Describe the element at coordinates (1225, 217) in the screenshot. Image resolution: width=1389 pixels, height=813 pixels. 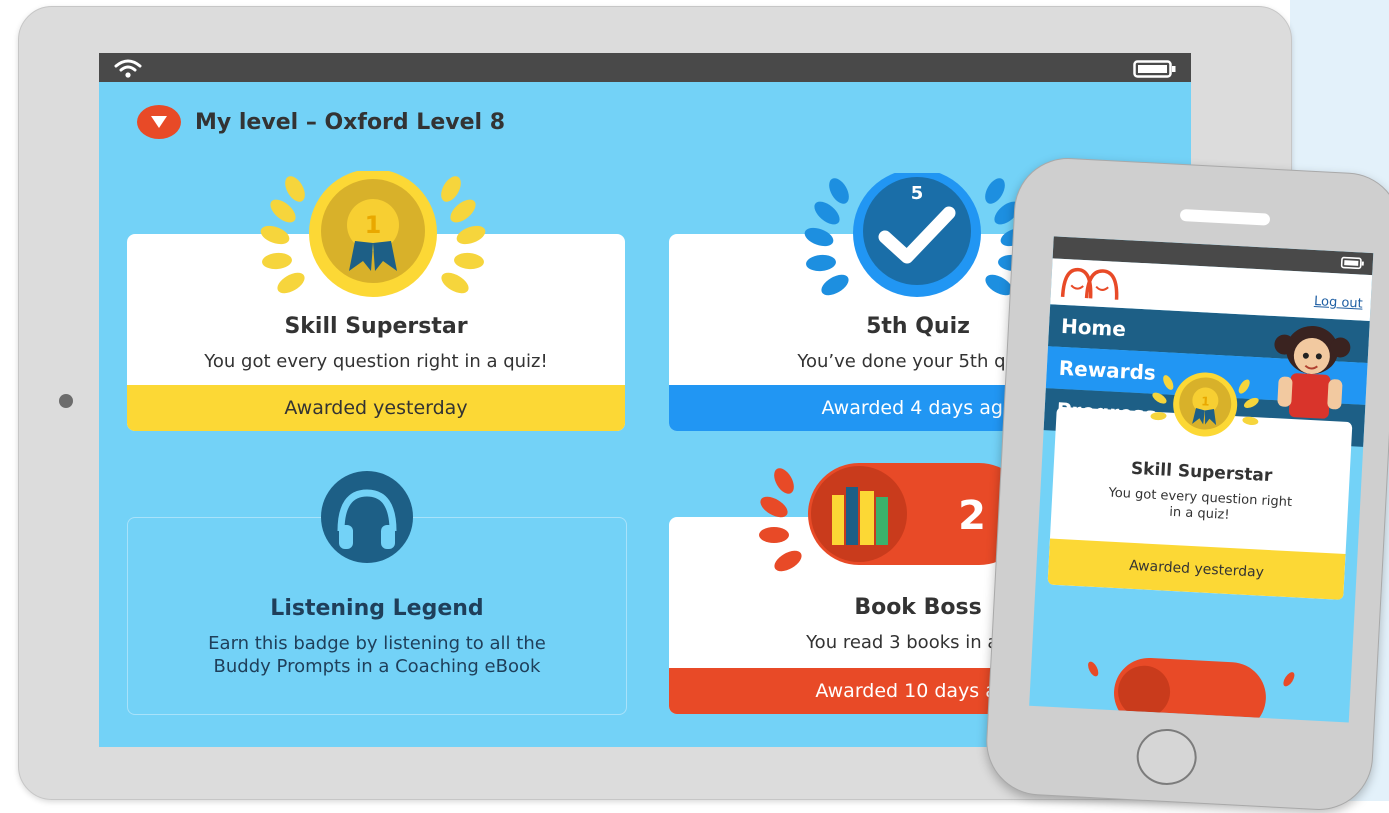
I see `phone-speaker` at that location.